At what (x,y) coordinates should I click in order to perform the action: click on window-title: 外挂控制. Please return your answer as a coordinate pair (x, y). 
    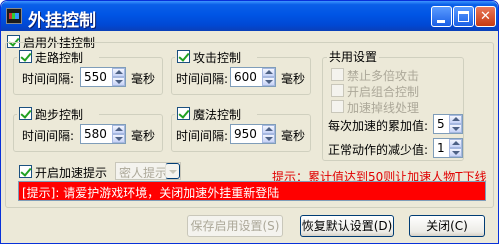
    Looking at the image, I should click on (62, 20).